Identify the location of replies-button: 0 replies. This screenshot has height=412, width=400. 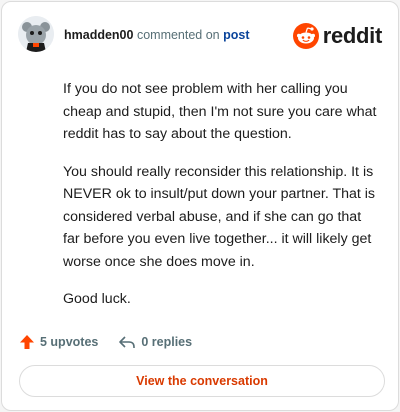
(155, 342).